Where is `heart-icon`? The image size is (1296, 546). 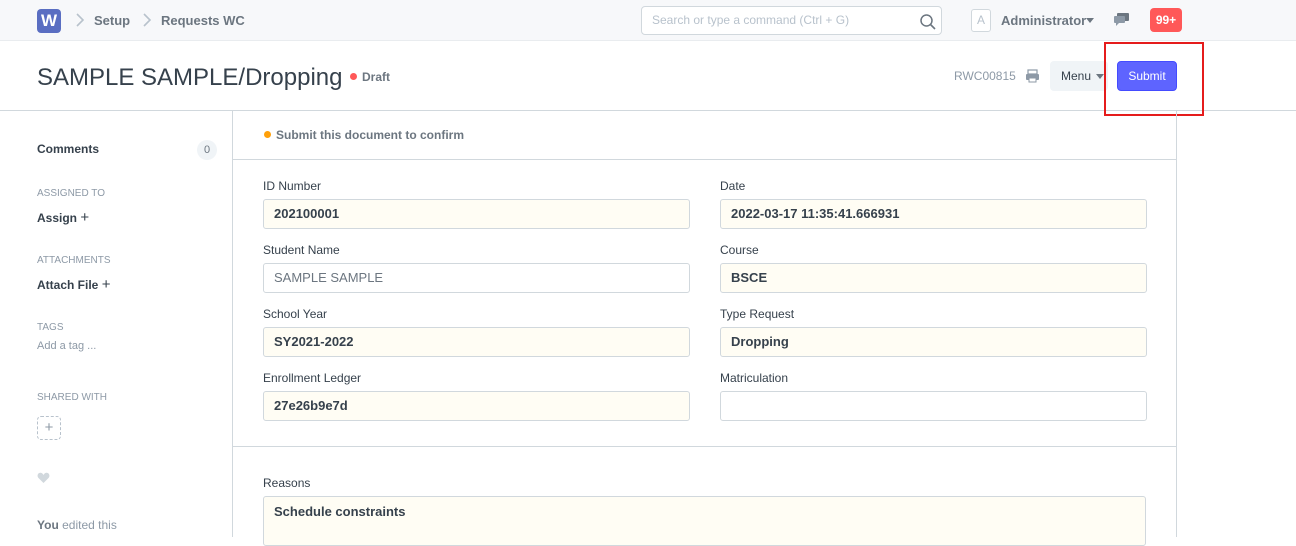 heart-icon is located at coordinates (43, 478).